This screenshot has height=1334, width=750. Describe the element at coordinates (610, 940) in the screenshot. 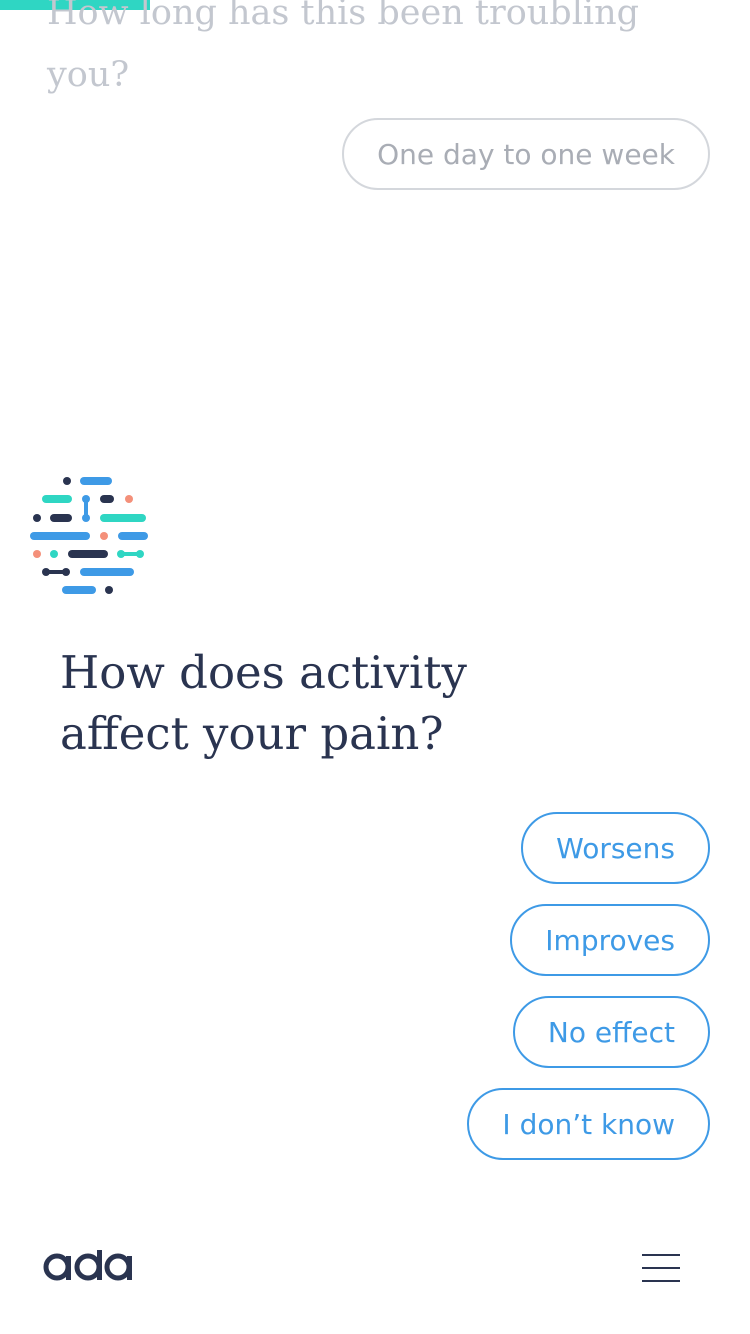

I see `option-improves-button: Improves` at that location.